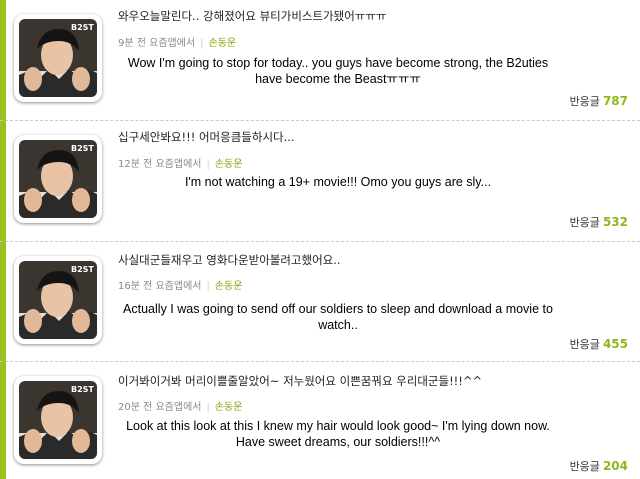  Describe the element at coordinates (160, 286) in the screenshot. I see `post-time: 16분 전 요즘앱에서` at that location.